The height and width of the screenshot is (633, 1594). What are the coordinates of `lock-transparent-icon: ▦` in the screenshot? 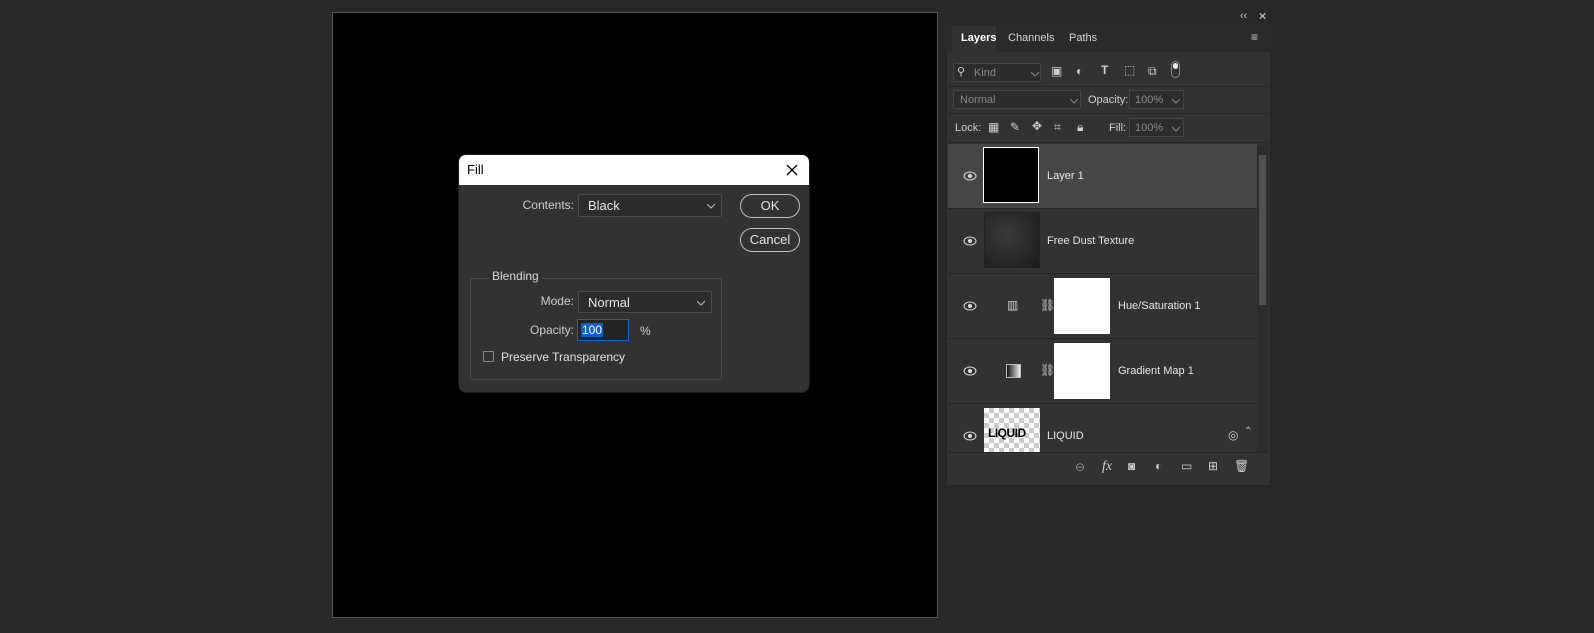 It's located at (993, 127).